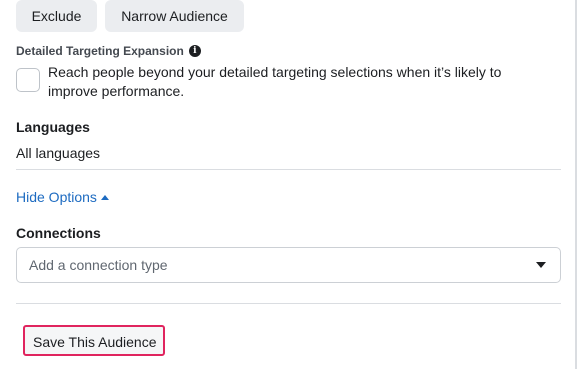  I want to click on languages-value: All languages, so click(58, 153).